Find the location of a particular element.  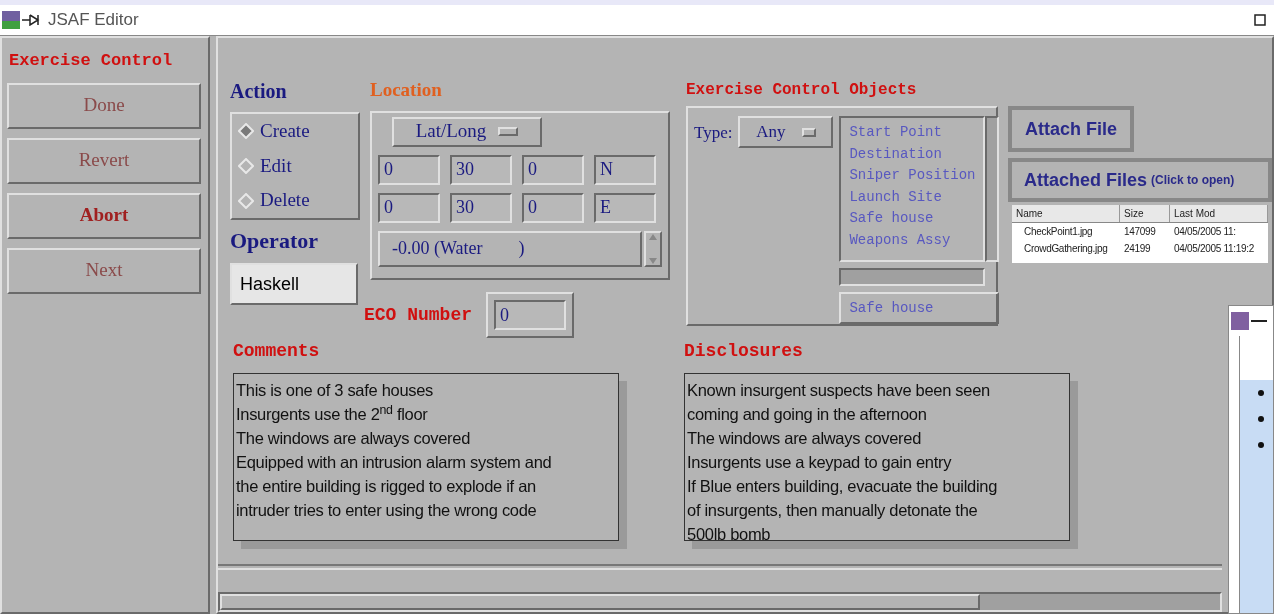

horizontal-scrollbar is located at coordinates (912, 277).